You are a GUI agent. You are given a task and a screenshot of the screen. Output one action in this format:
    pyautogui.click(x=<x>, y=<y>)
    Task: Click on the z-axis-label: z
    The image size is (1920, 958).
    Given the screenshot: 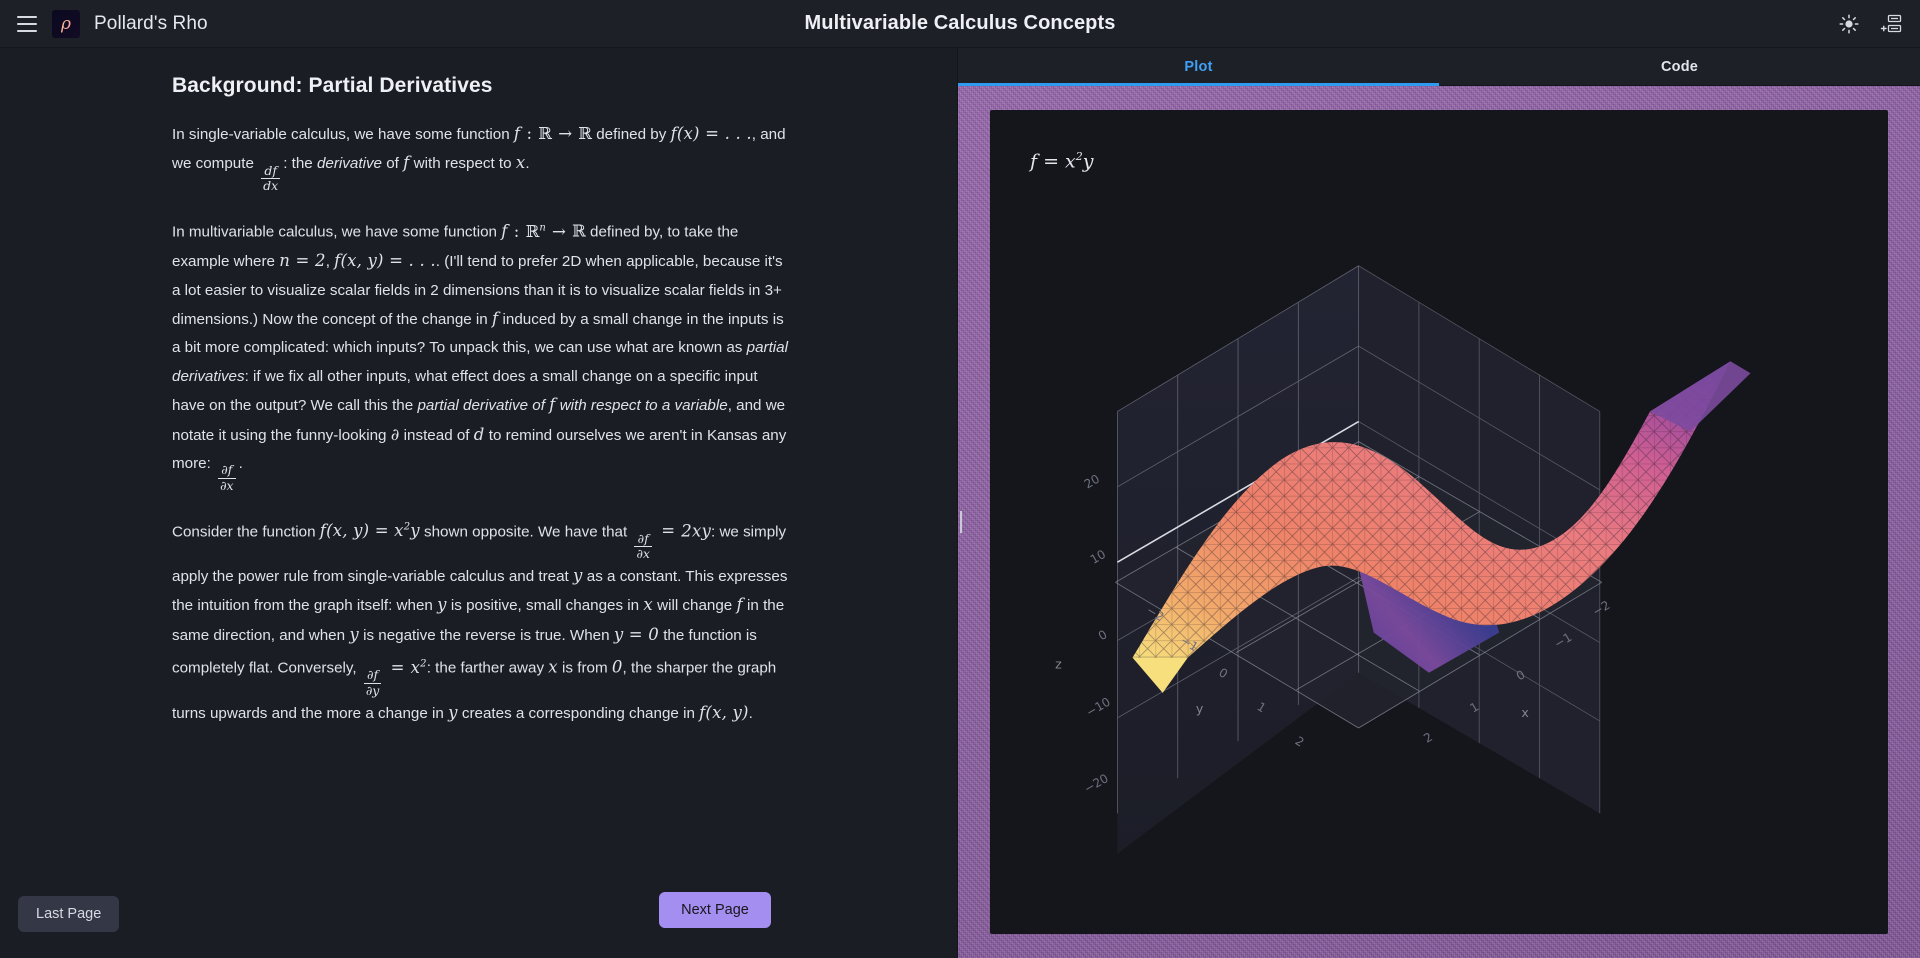 What is the action you would take?
    pyautogui.click(x=1058, y=664)
    